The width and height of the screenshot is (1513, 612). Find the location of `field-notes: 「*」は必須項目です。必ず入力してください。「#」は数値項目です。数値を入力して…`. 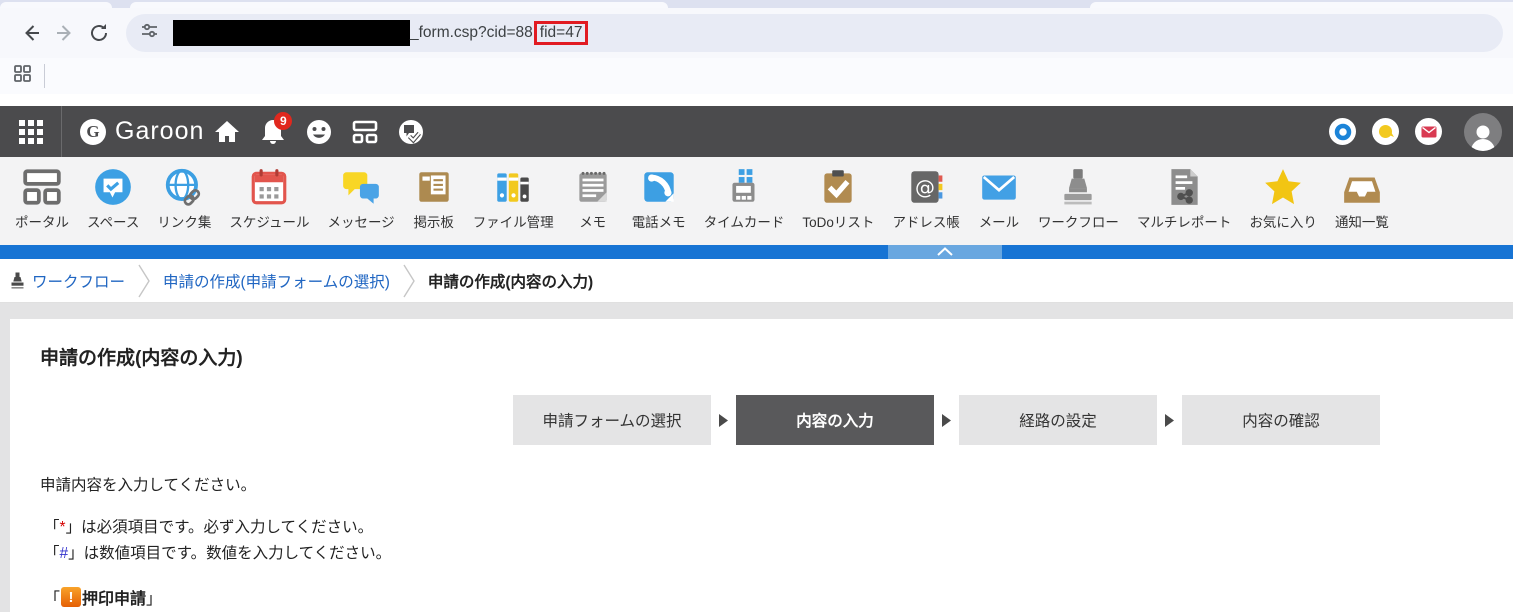

field-notes: 「*」は必須項目です。必ず入力してください。「#」は数値項目です。数値を入力して… is located at coordinates (778, 541).